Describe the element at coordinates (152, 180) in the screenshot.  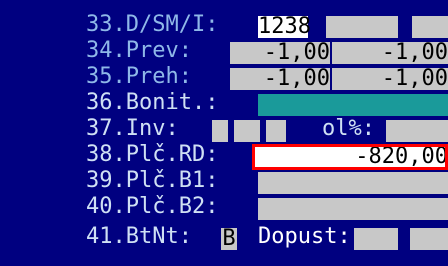
I see `label-39-plc-b1: 39.Plč.B1:` at that location.